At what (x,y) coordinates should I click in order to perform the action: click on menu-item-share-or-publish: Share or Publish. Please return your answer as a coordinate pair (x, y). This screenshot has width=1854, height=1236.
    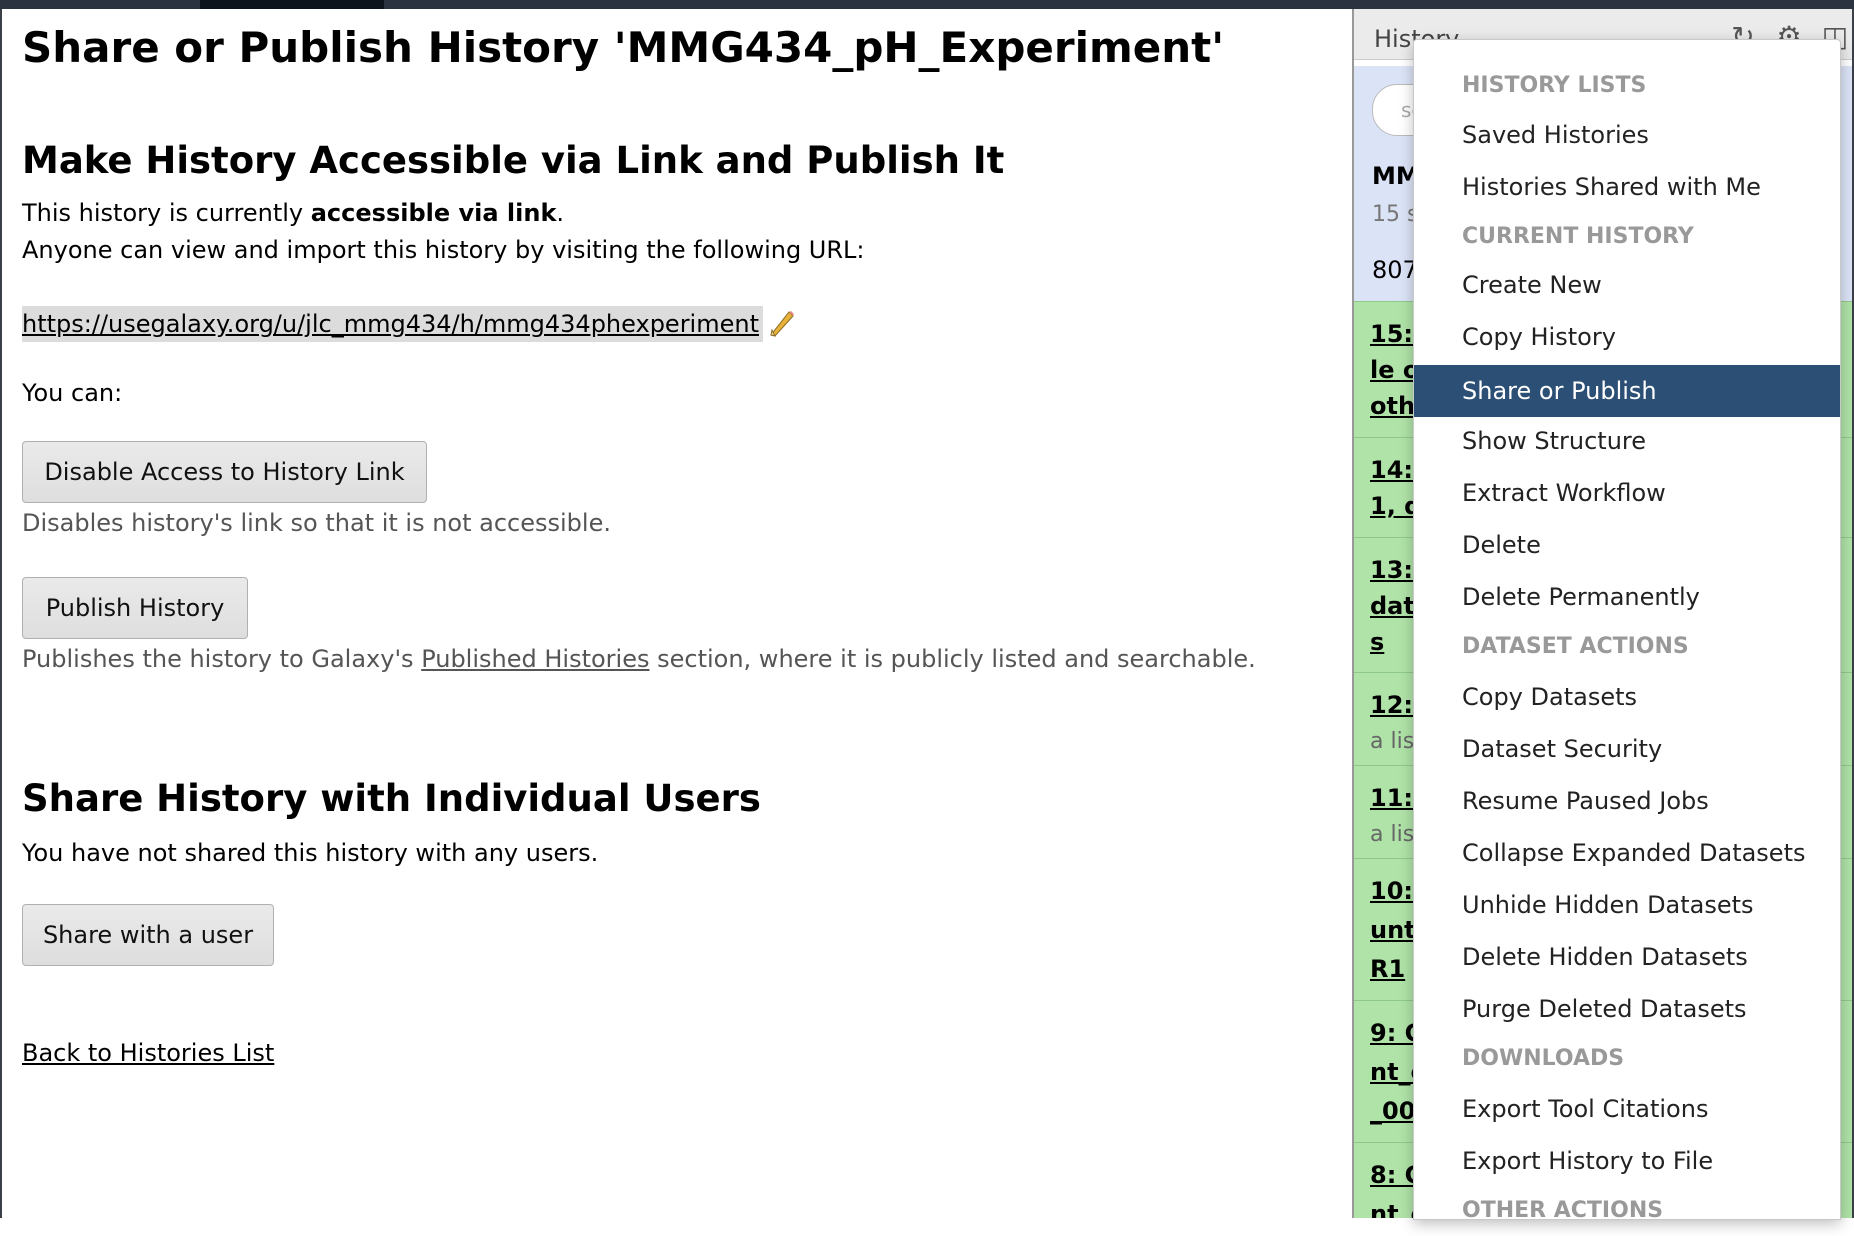
    Looking at the image, I should click on (1627, 391).